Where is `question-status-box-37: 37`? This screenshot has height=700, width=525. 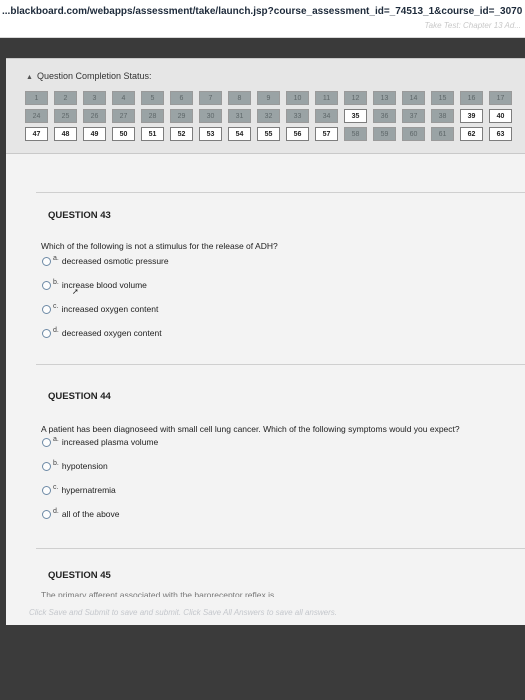 question-status-box-37: 37 is located at coordinates (413, 116).